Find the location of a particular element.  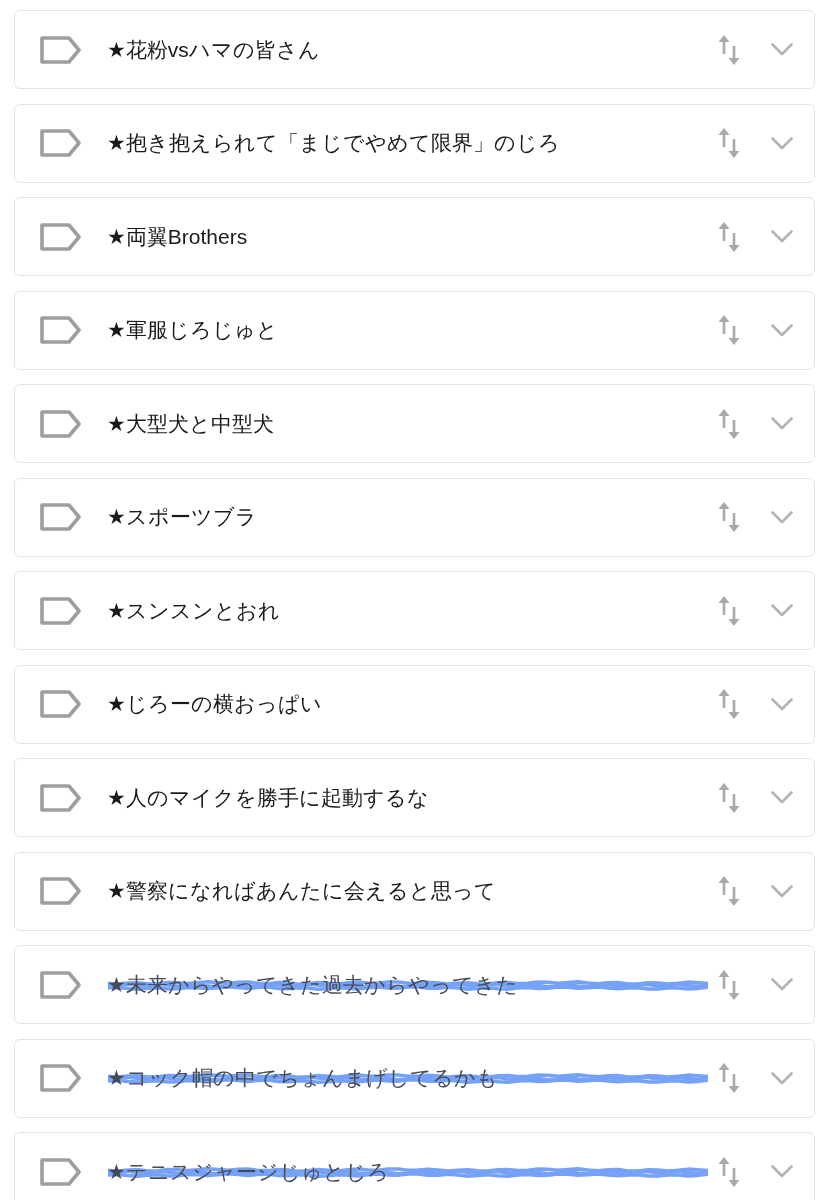

item-title: ★両翼Brothers is located at coordinates (177, 236).